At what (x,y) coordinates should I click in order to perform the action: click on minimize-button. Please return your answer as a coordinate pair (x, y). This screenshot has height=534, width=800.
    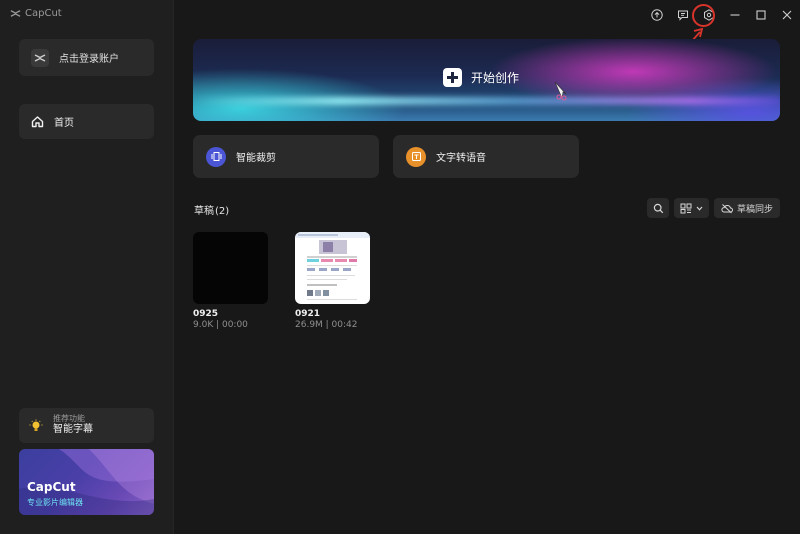
    Looking at the image, I should click on (735, 15).